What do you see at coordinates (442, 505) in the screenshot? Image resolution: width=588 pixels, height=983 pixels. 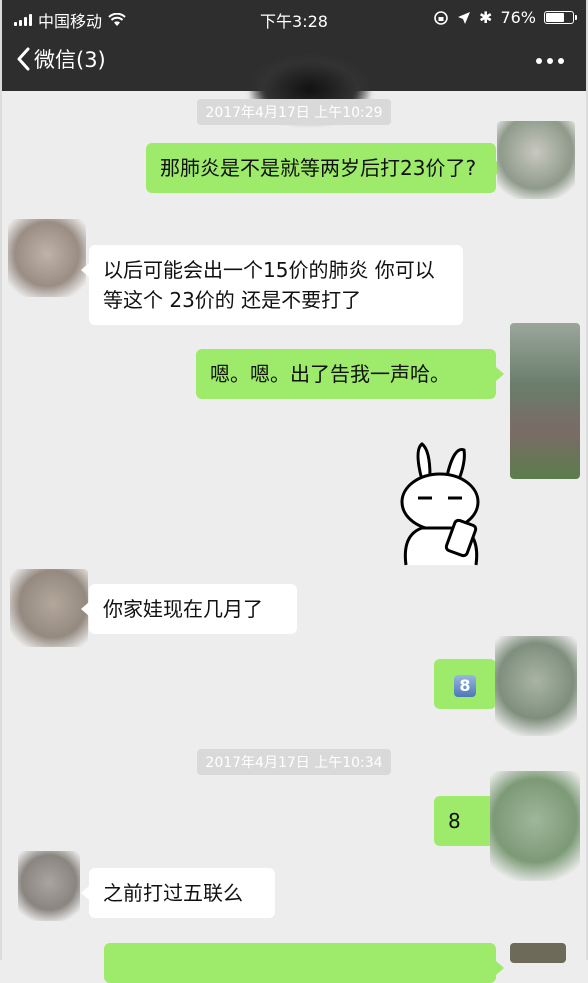 I see `rabbit-sticker` at bounding box center [442, 505].